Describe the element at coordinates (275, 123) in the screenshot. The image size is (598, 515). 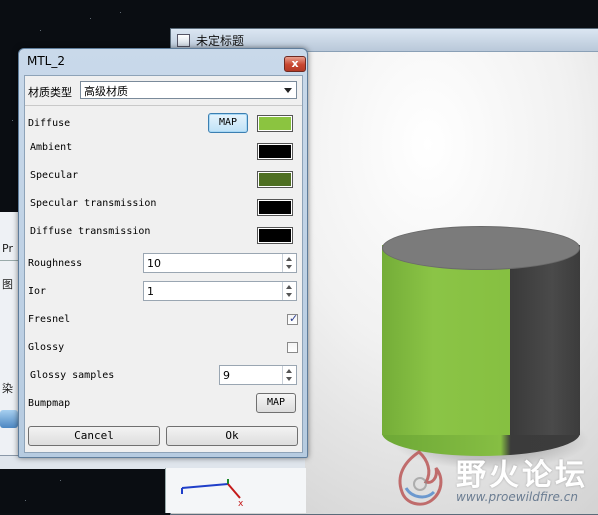
I see `diffuse-color-swatch` at that location.